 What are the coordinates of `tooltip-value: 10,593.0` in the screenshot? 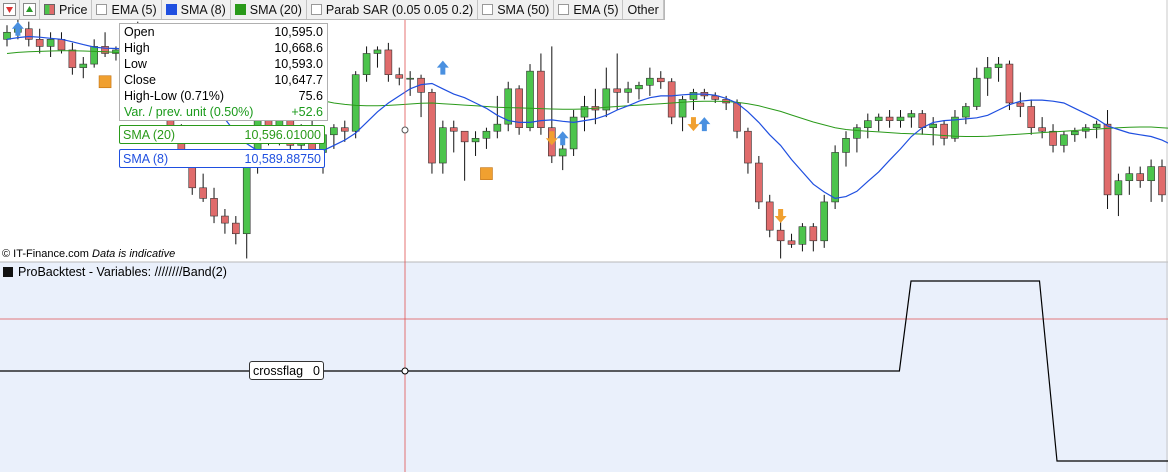 It's located at (298, 64).